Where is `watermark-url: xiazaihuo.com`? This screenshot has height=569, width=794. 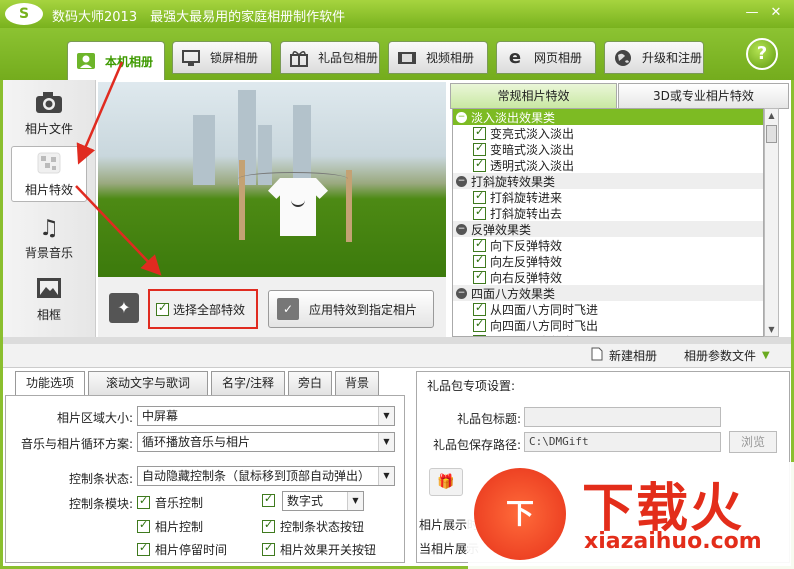 watermark-url: xiazaihuo.com is located at coordinates (673, 541).